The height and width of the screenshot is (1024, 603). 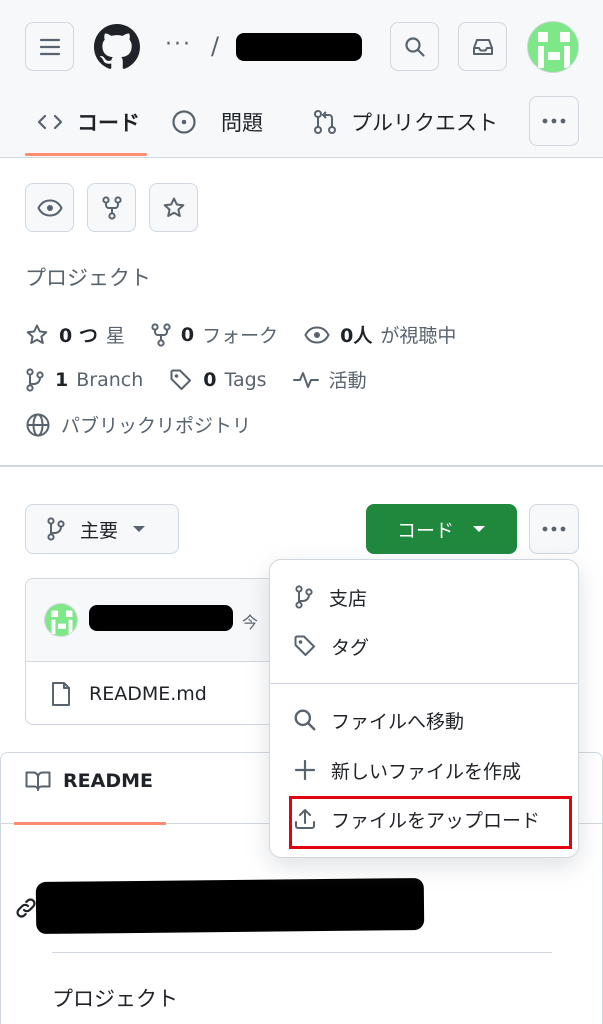 I want to click on hamburger-menu-button, so click(x=49, y=46).